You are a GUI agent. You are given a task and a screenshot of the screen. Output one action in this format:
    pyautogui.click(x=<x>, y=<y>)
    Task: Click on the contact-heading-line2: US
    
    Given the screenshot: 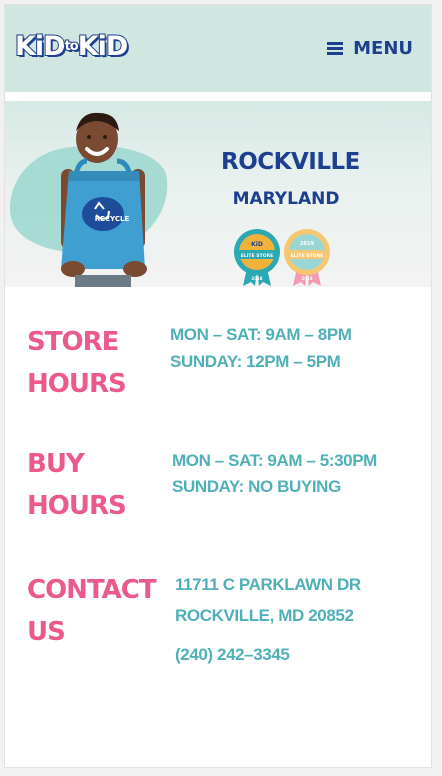 What is the action you would take?
    pyautogui.click(x=46, y=632)
    